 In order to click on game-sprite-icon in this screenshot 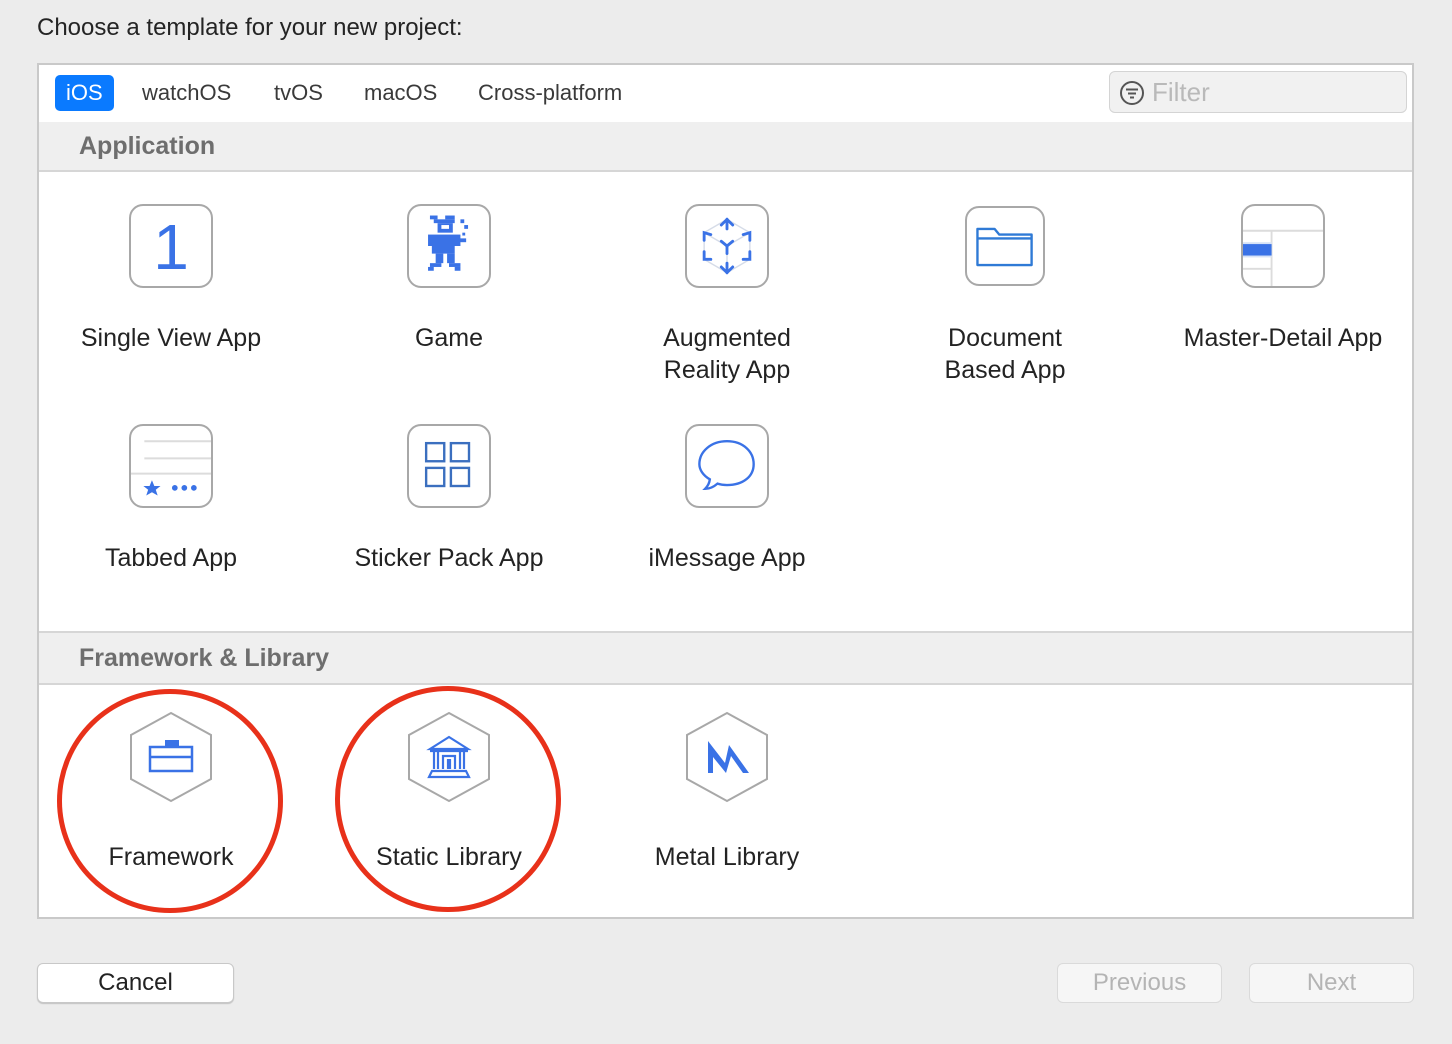, I will do `click(449, 246)`.